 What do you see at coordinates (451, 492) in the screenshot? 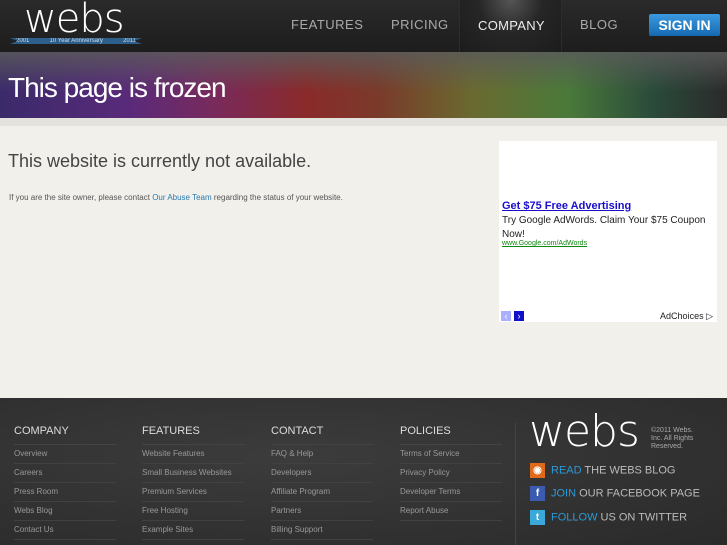
I see `footer-link: Developer Terms` at bounding box center [451, 492].